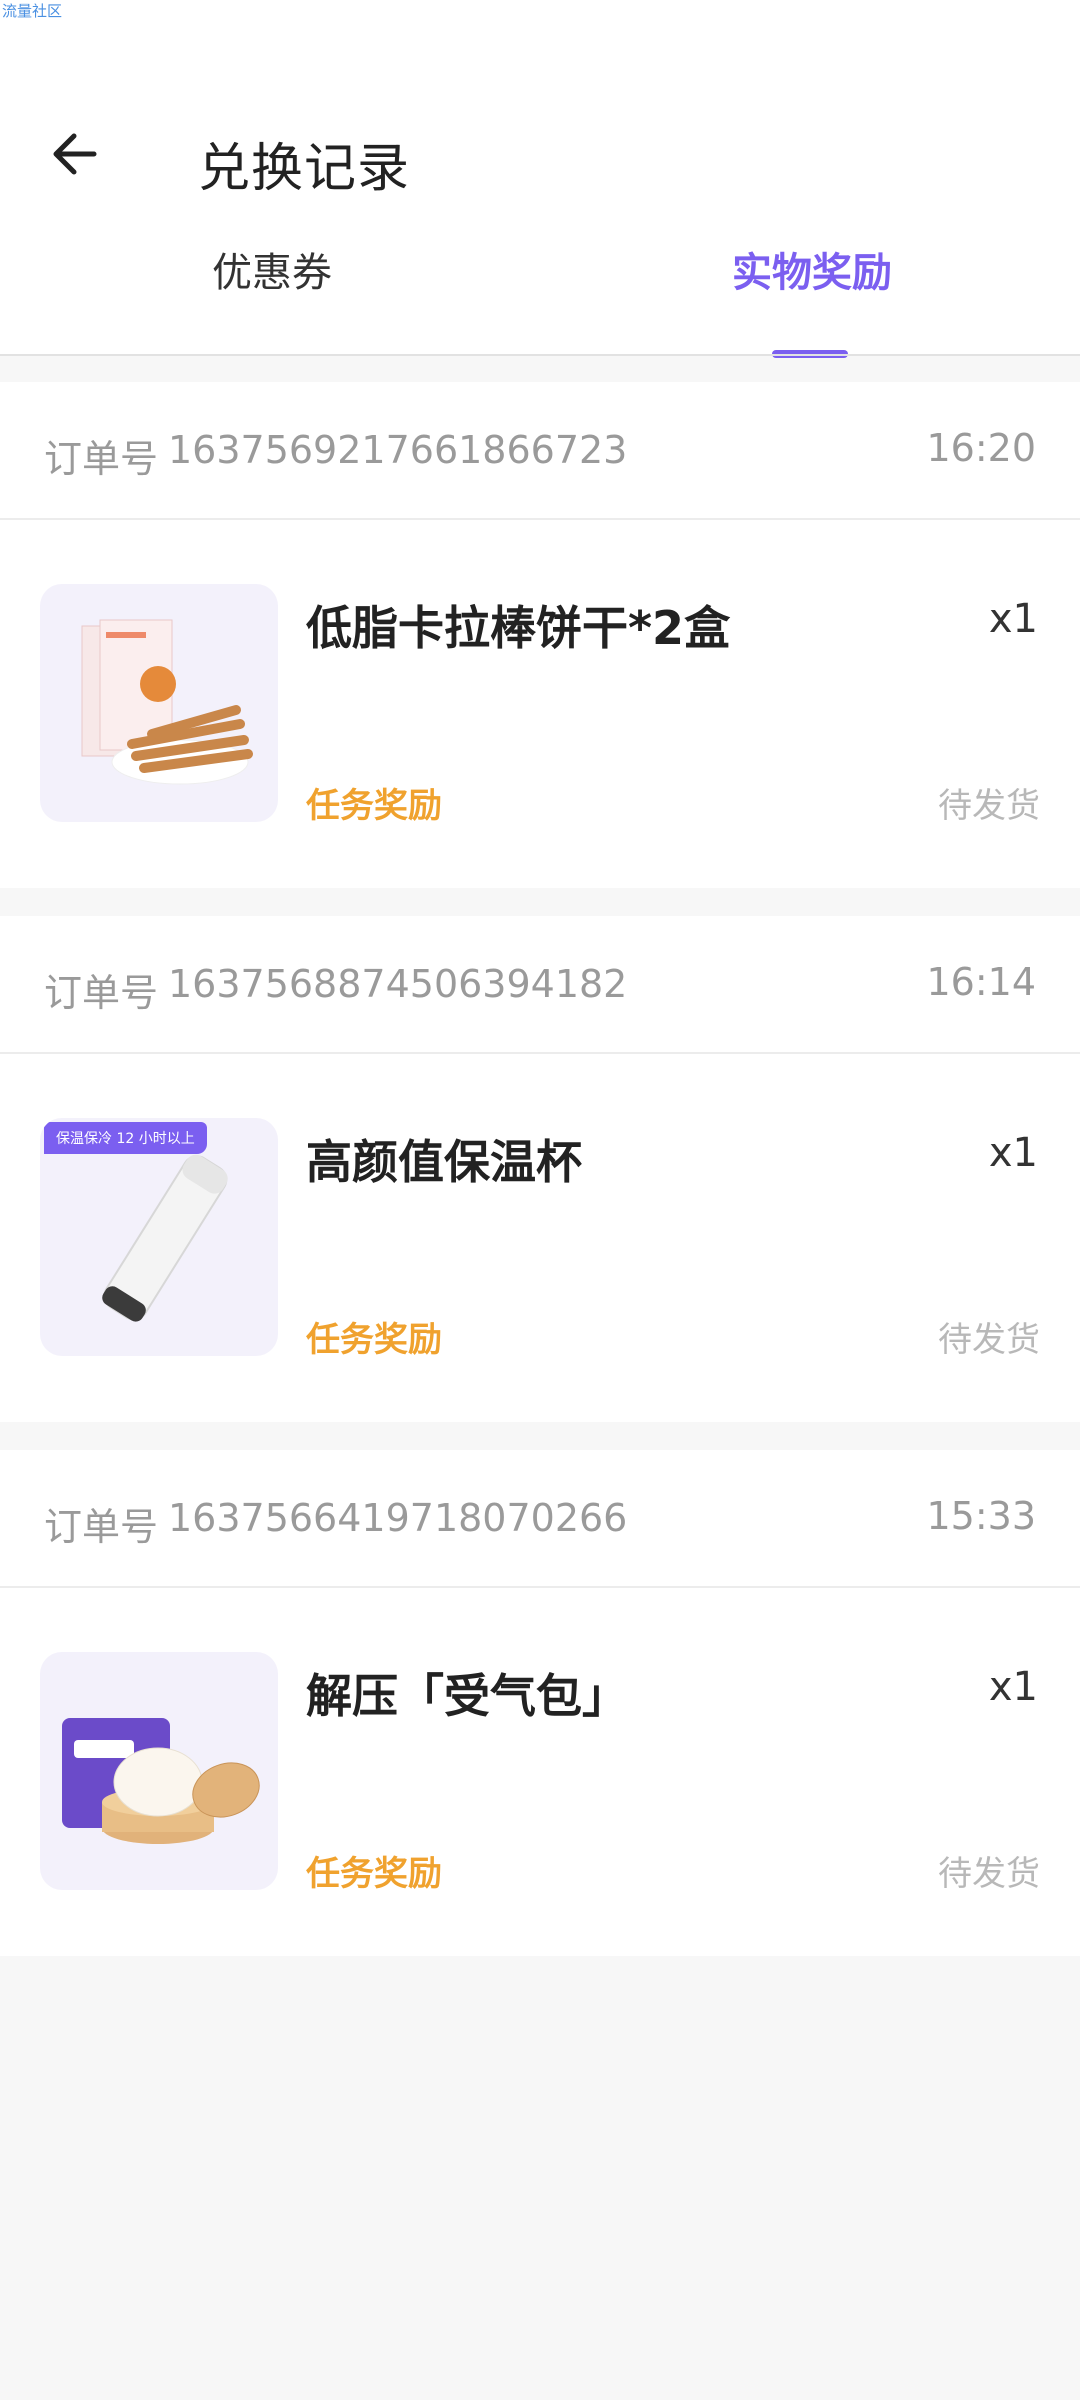 The width and height of the screenshot is (1080, 2400). I want to click on order-header: 订单号 1637569217661866723 16:20, so click(540, 451).